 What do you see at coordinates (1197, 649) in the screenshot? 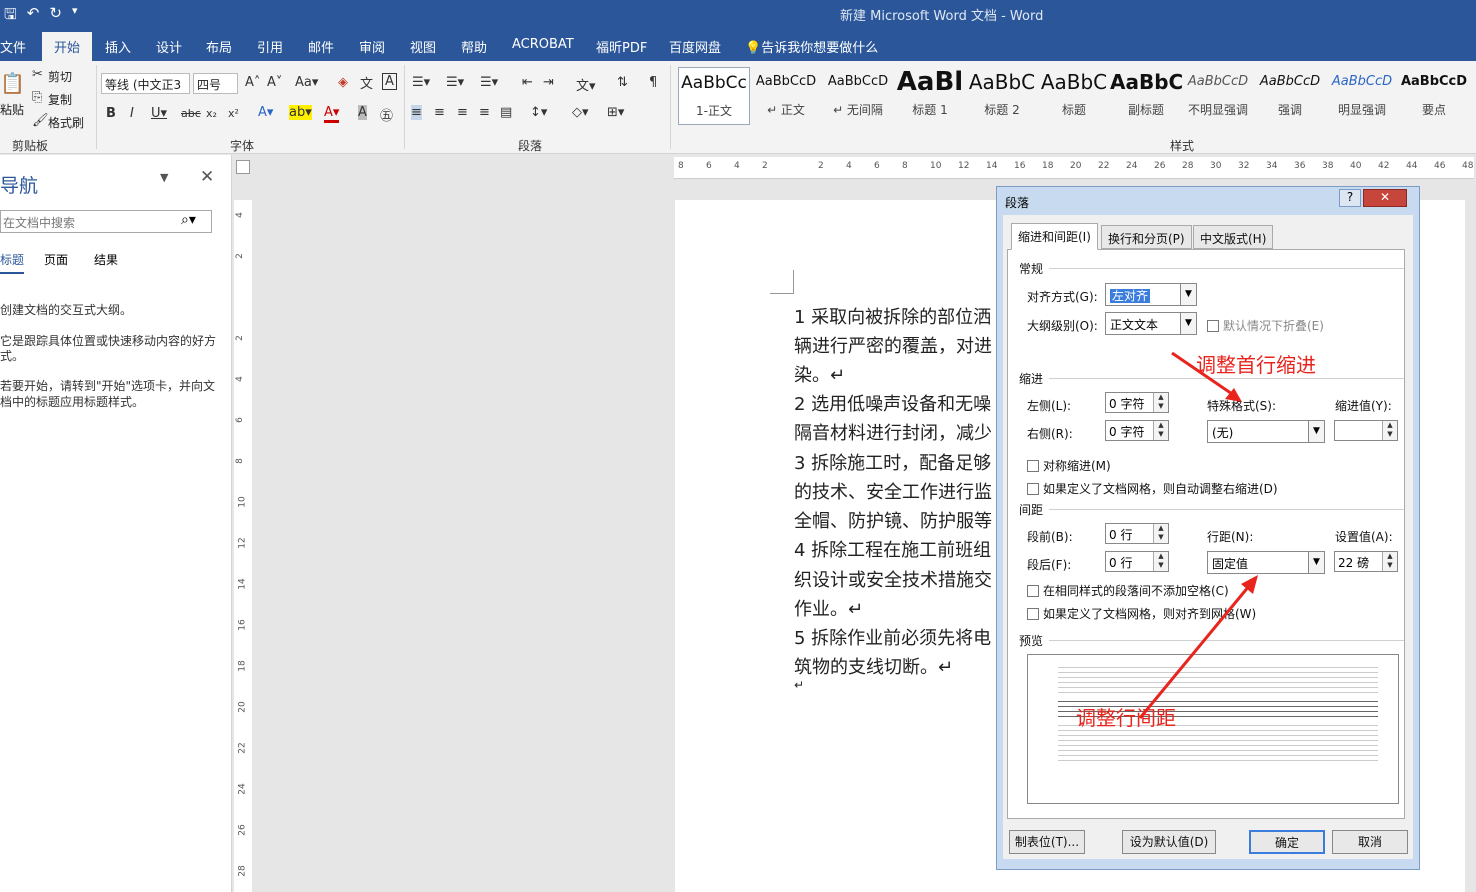
I see `arrow-line-spacing` at bounding box center [1197, 649].